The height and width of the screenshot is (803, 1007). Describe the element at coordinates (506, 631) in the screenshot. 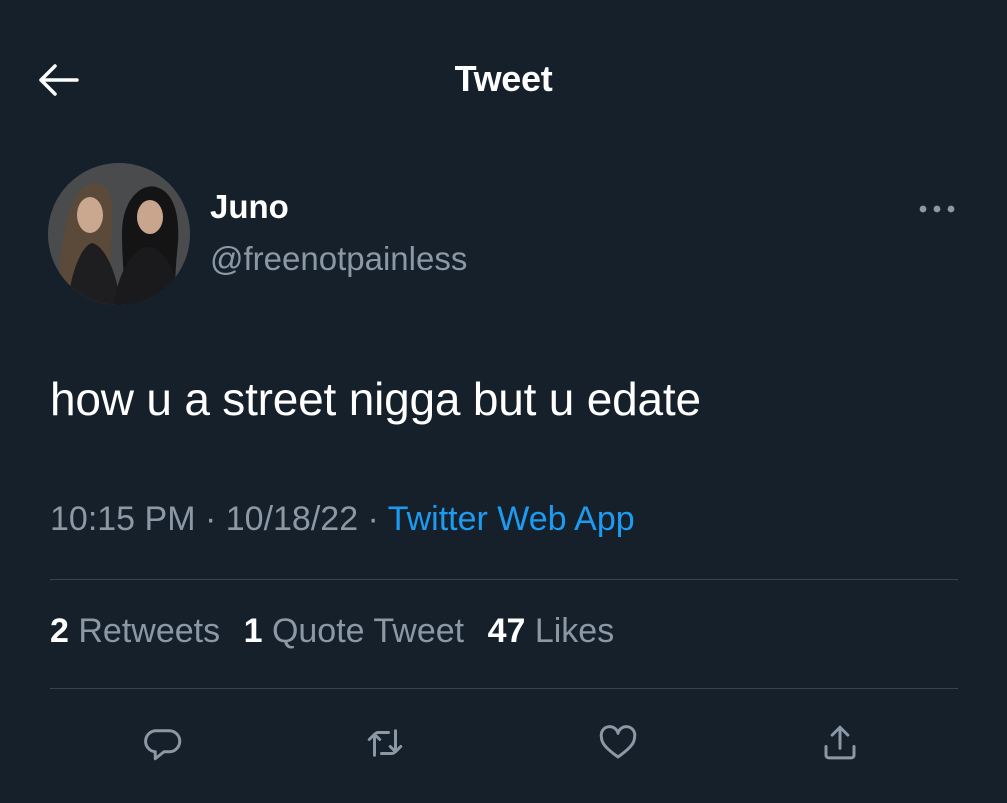

I see `likes-count: 47` at that location.